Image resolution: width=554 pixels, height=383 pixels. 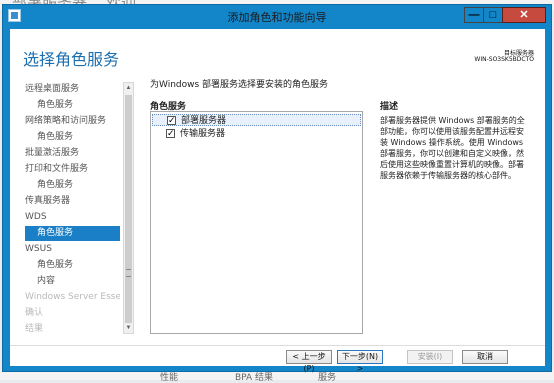 What do you see at coordinates (524, 15) in the screenshot?
I see `close-button: ✕` at bounding box center [524, 15].